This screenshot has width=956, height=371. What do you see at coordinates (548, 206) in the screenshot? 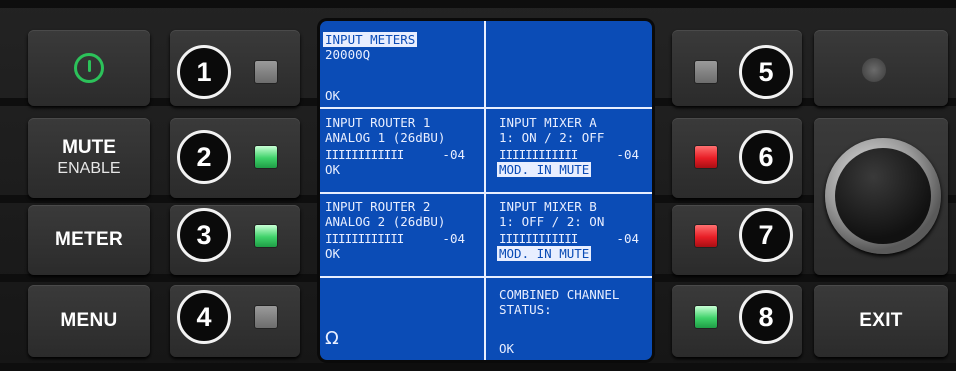
I see `mixer-b-title: INPUT MIXER B` at bounding box center [548, 206].